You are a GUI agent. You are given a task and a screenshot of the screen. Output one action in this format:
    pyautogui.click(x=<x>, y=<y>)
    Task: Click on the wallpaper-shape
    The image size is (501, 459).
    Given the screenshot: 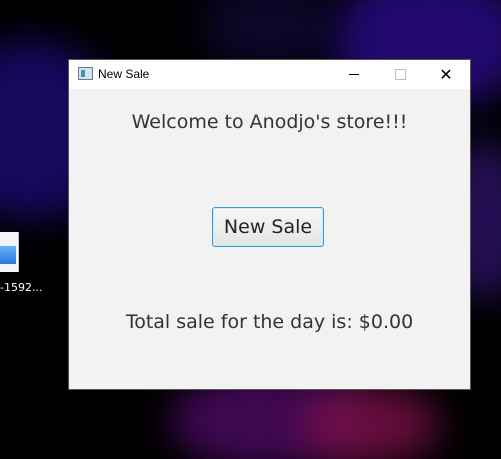 What is the action you would take?
    pyautogui.click(x=370, y=422)
    